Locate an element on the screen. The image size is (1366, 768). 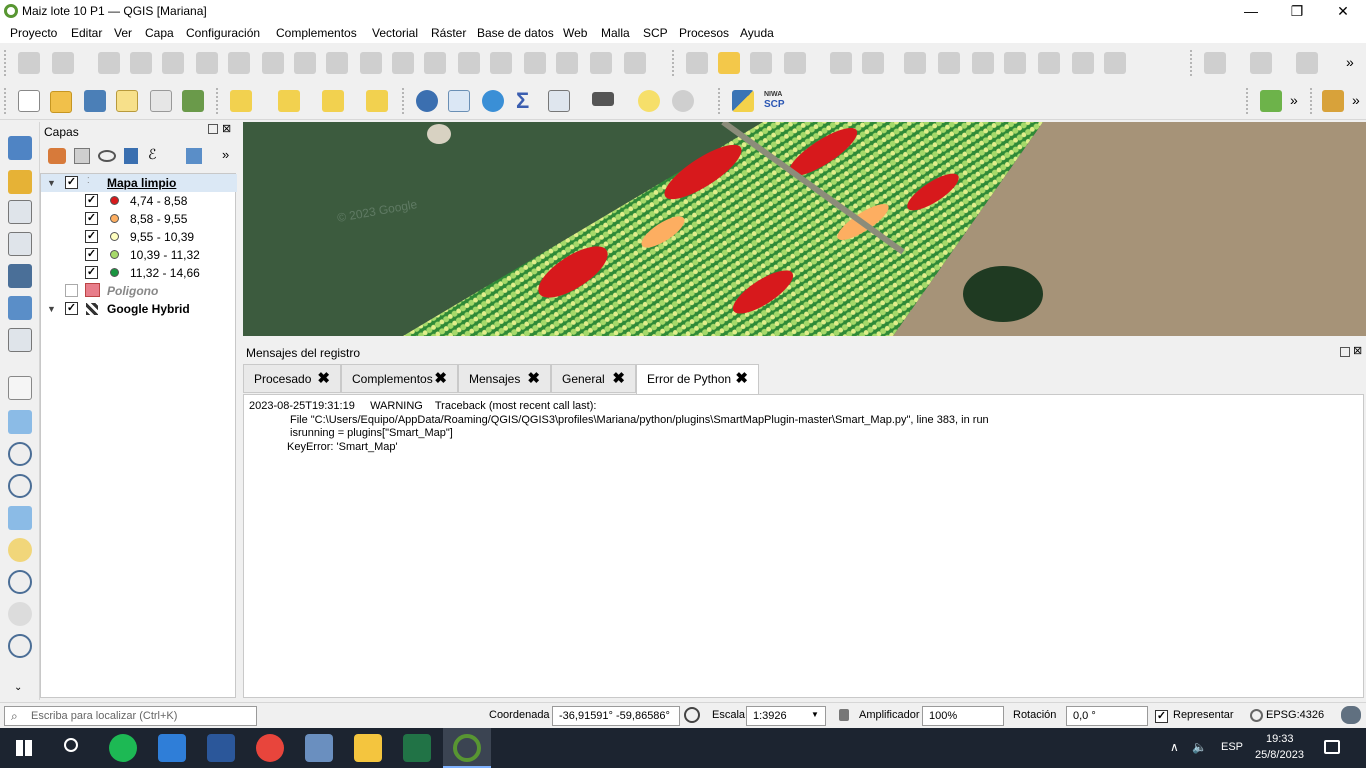
menu-scp: SCP is located at coordinates (655, 33).